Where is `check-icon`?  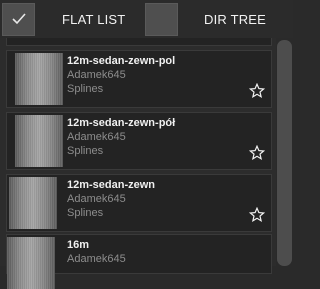
check-icon is located at coordinates (19, 19).